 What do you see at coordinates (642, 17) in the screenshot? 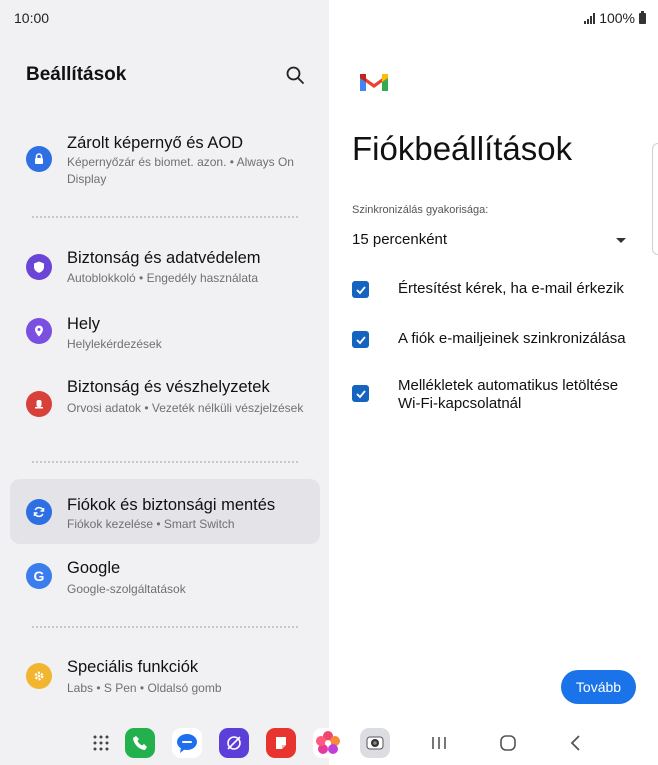
I see `battery-icon` at bounding box center [642, 17].